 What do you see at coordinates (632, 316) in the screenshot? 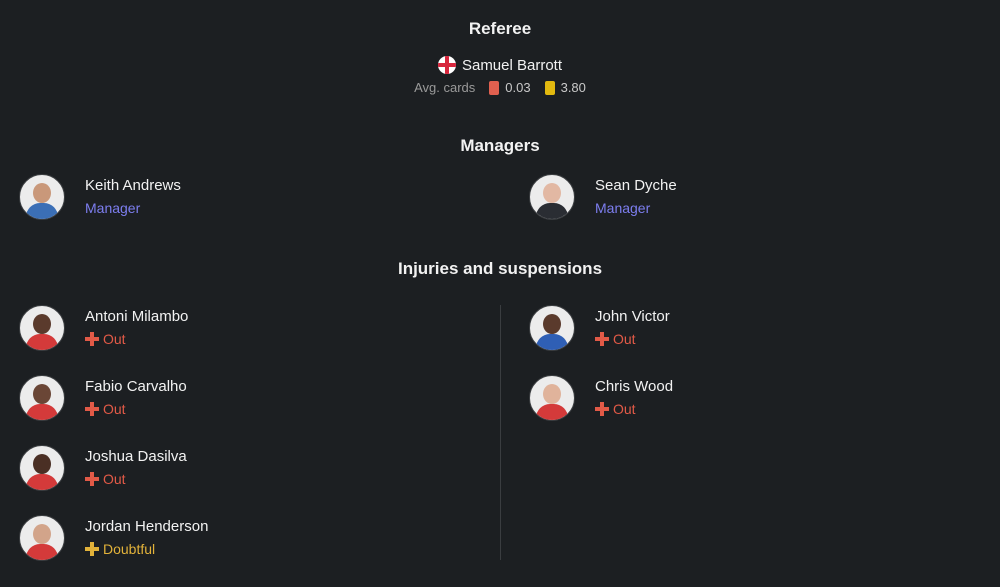
I see `player-name: John Victor` at bounding box center [632, 316].